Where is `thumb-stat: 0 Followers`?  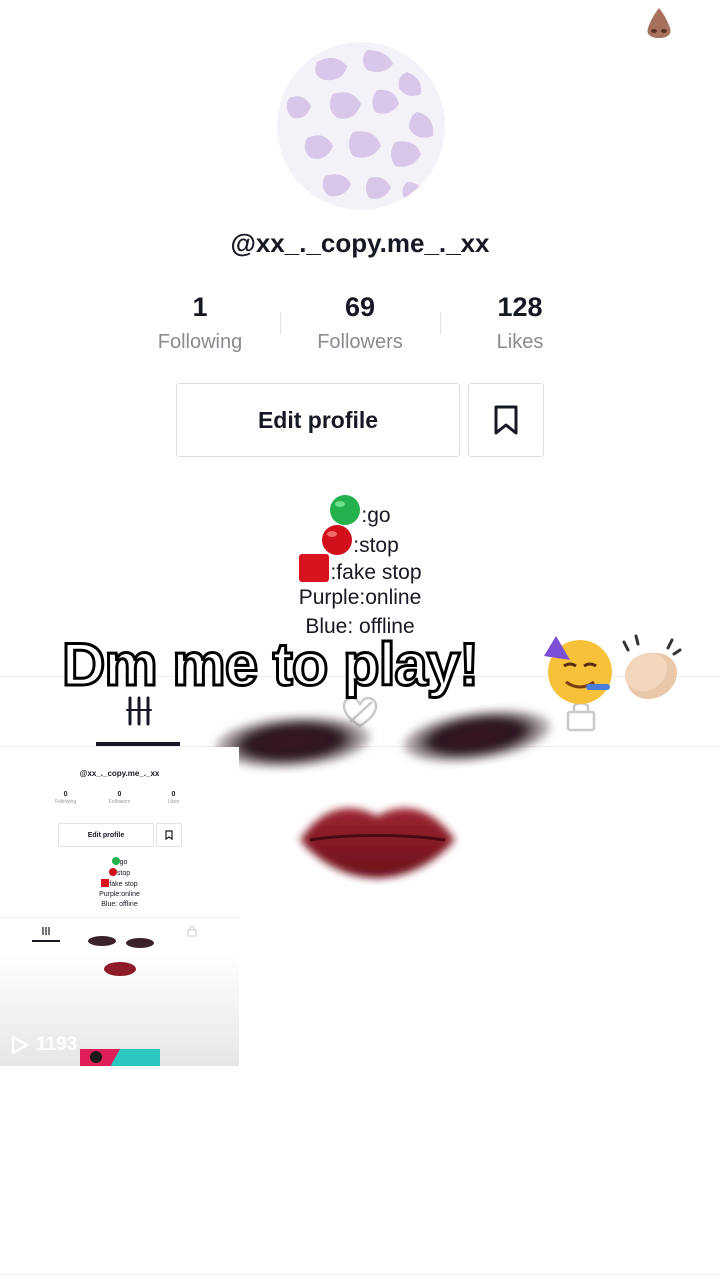
thumb-stat: 0 Followers is located at coordinates (120, 798).